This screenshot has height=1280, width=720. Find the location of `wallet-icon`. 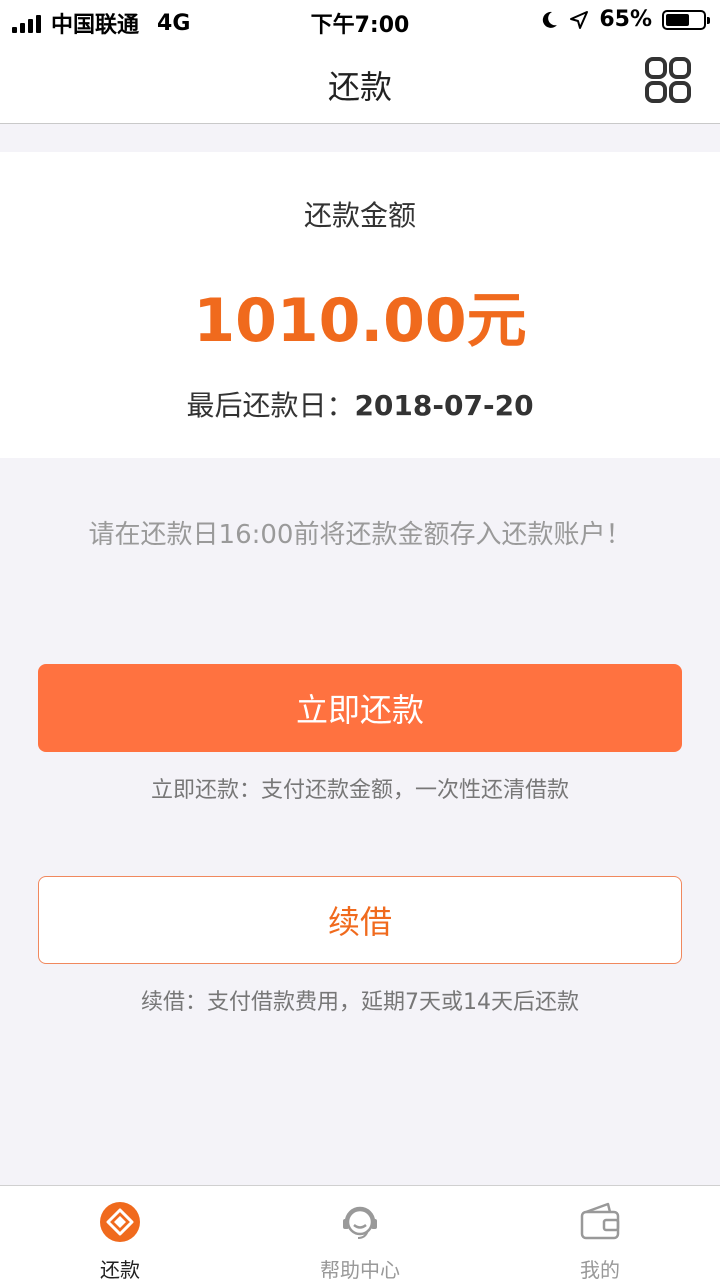

wallet-icon is located at coordinates (600, 1221).